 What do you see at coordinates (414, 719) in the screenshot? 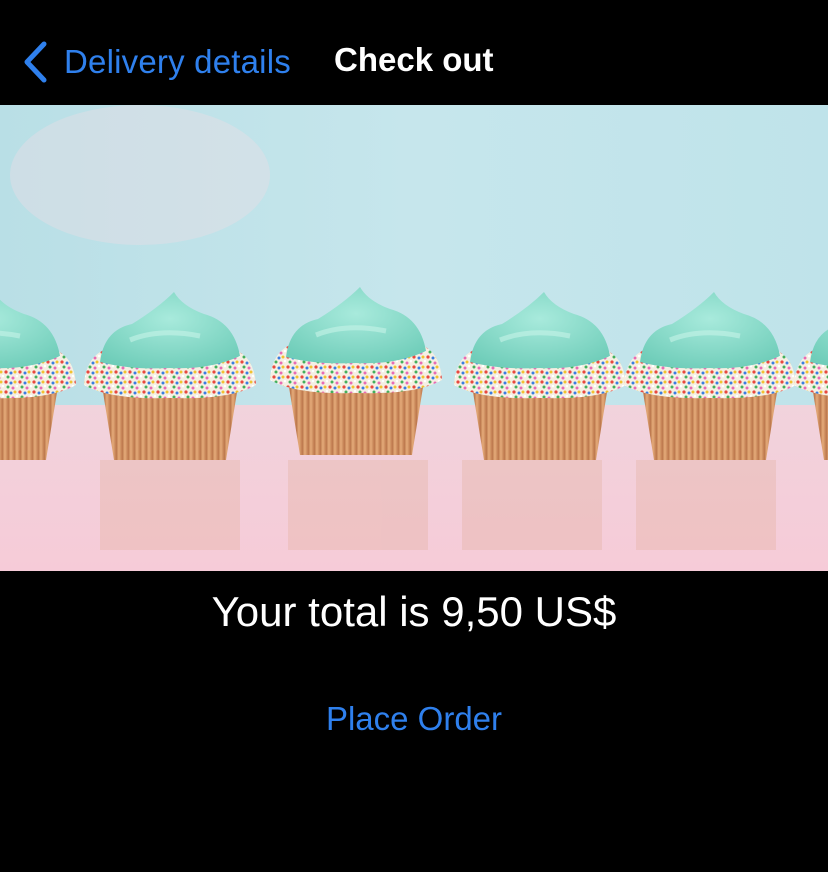
I see `place-order-button: Place Order` at bounding box center [414, 719].